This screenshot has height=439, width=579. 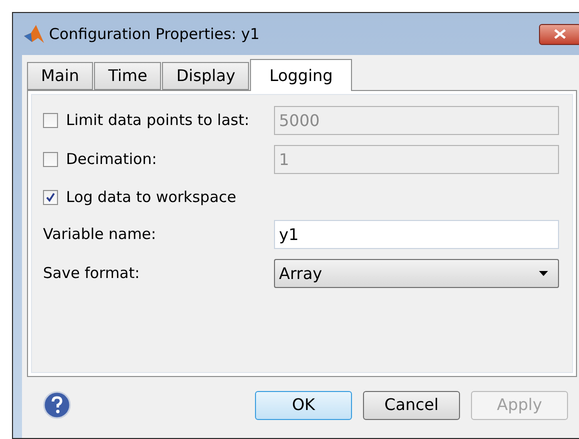 What do you see at coordinates (303, 405) in the screenshot?
I see `dialog-button: OK` at bounding box center [303, 405].